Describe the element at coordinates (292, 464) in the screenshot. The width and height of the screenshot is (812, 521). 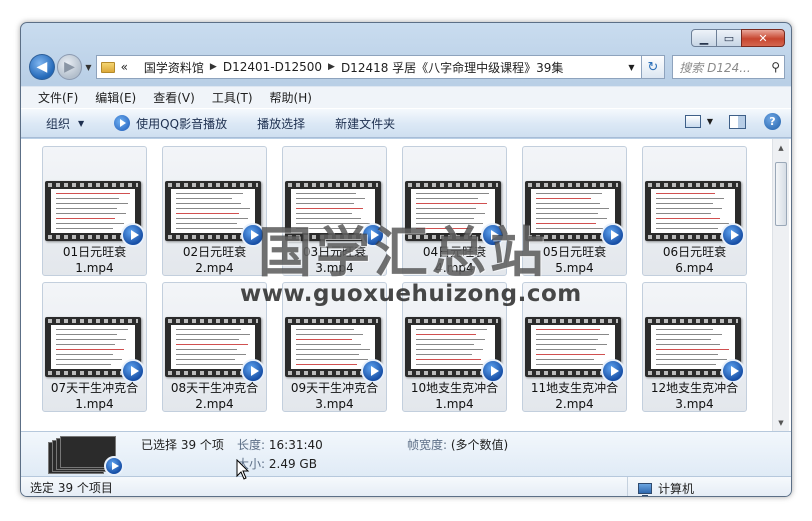
I see `size-value: 2.49 GB` at that location.